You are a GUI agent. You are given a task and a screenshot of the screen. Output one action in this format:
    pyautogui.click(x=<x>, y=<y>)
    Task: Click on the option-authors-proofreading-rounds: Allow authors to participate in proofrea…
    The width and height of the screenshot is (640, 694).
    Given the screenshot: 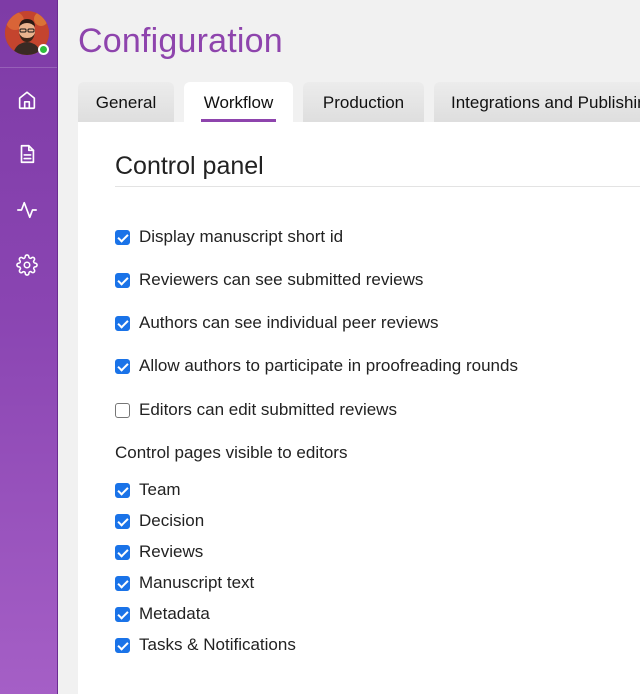 What is the action you would take?
    pyautogui.click(x=316, y=366)
    